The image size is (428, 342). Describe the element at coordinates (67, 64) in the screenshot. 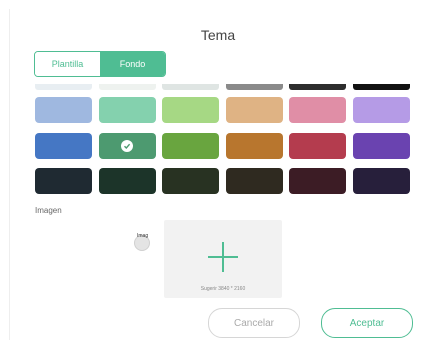

I see `tab-plantilla: Plantilla` at that location.